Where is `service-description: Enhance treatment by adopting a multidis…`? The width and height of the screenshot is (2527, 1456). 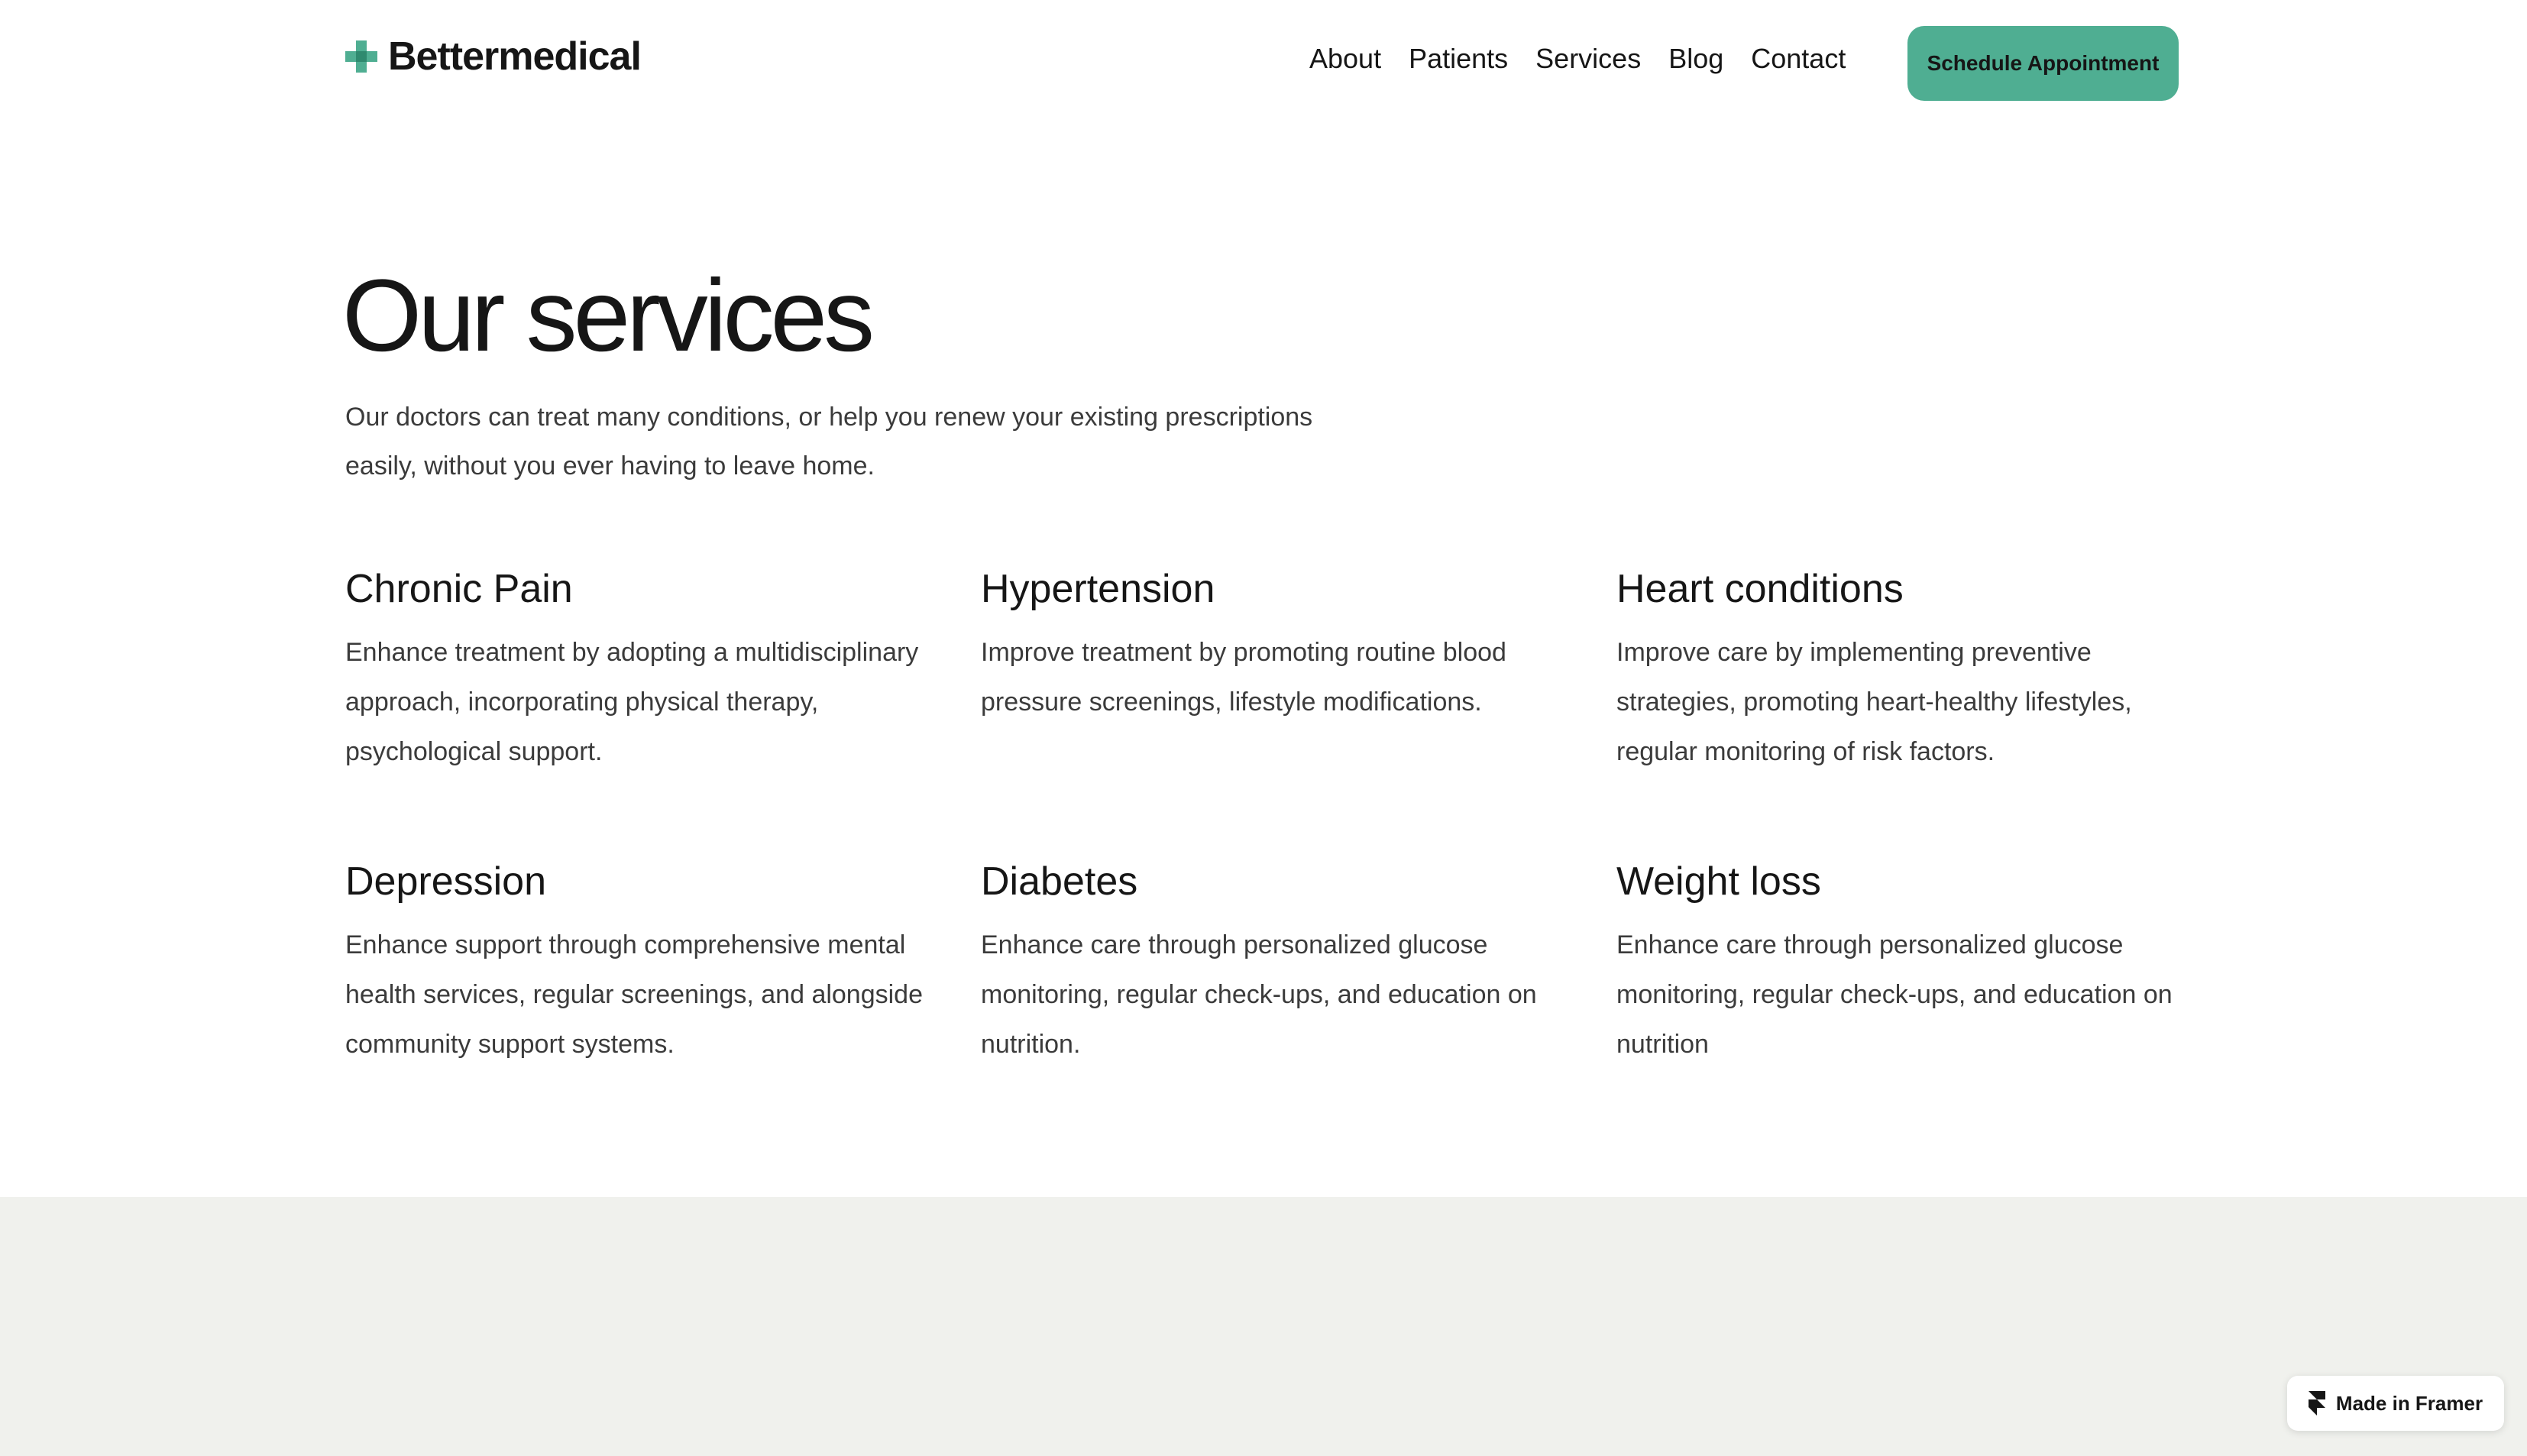
service-description: Enhance treatment by adopting a multidis… is located at coordinates (632, 702).